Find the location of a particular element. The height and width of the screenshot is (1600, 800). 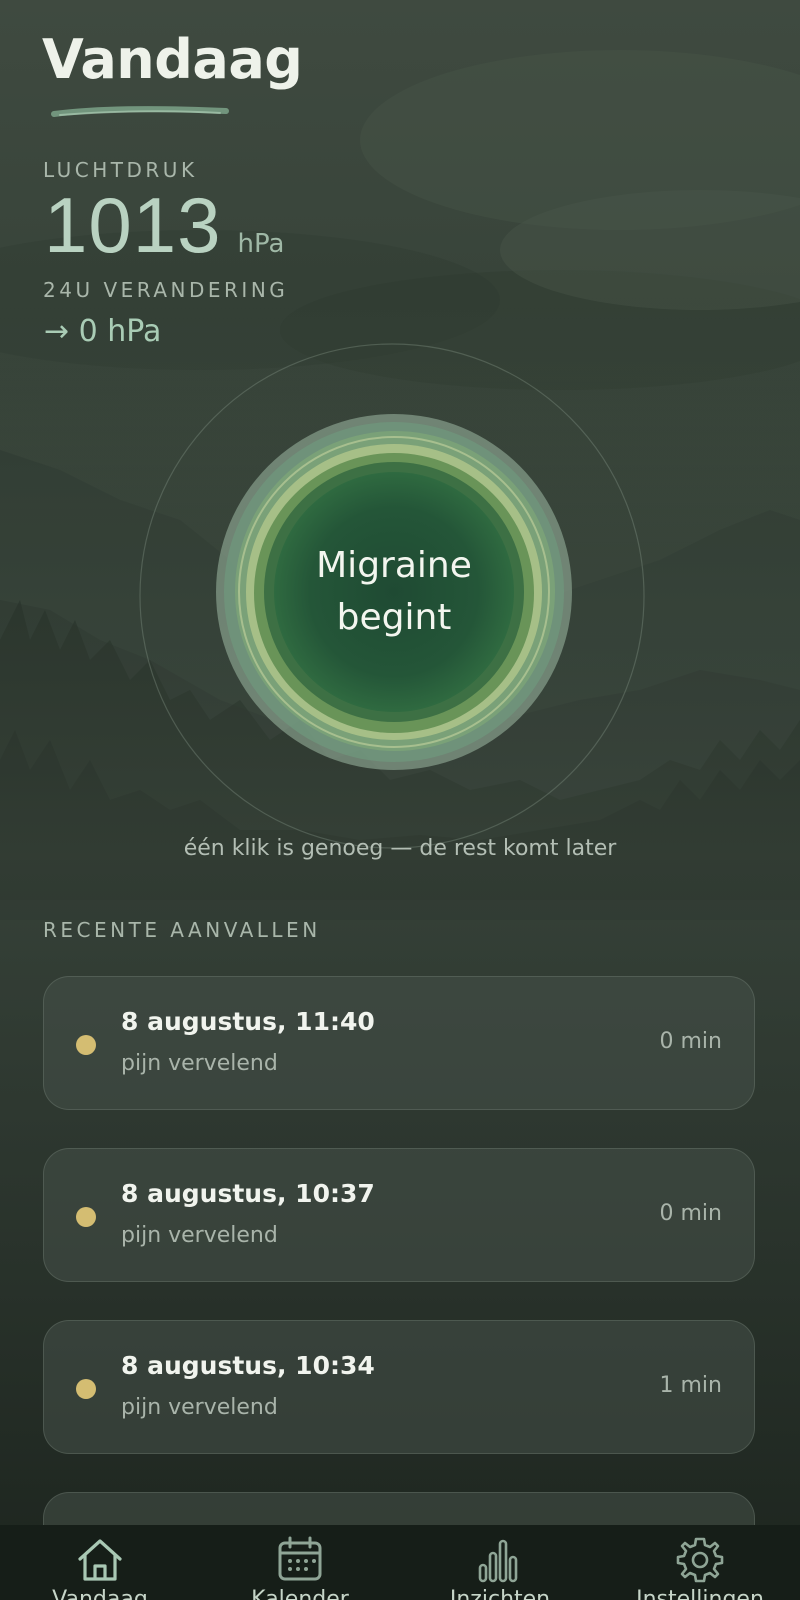

migraine-start-button: Migraine begint is located at coordinates (394, 592).